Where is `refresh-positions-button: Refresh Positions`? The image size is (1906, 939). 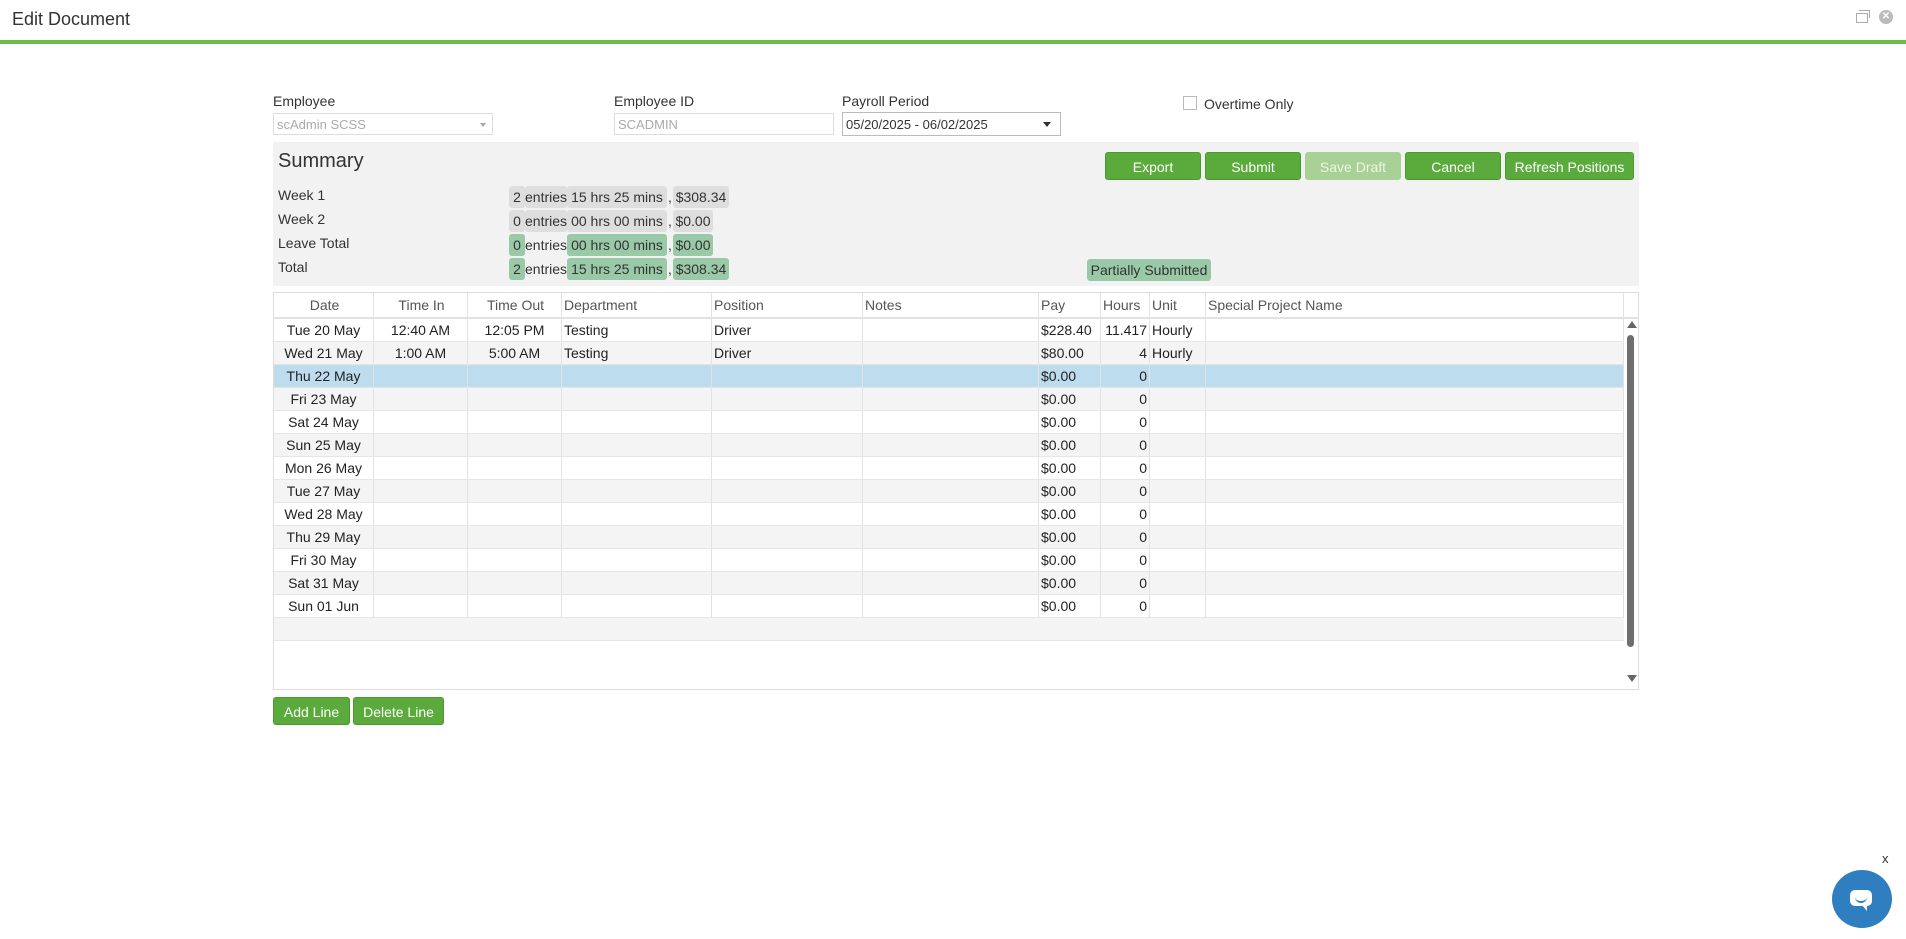
refresh-positions-button: Refresh Positions is located at coordinates (1569, 166).